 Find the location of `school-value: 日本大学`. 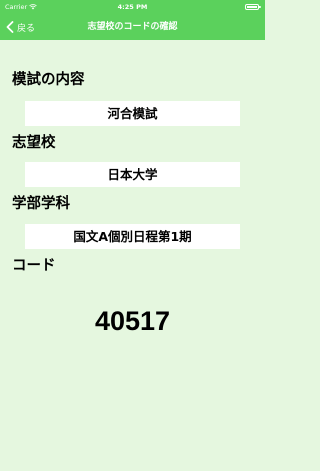

school-value: 日本大学 is located at coordinates (132, 174).